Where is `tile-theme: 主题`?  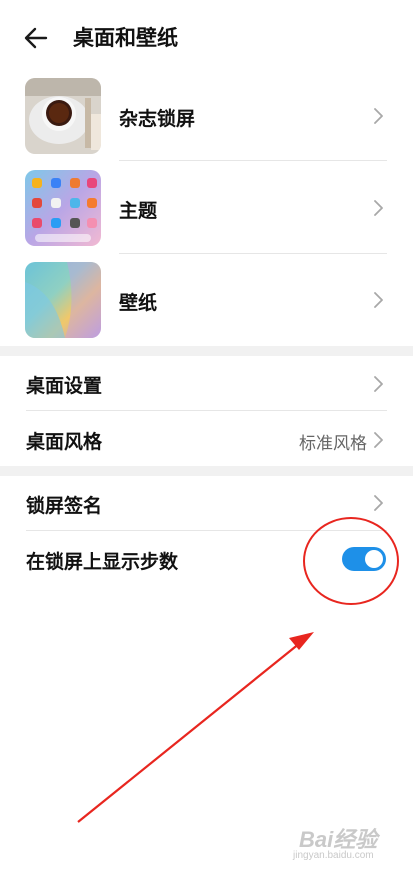
tile-theme: 主题 is located at coordinates (206, 208).